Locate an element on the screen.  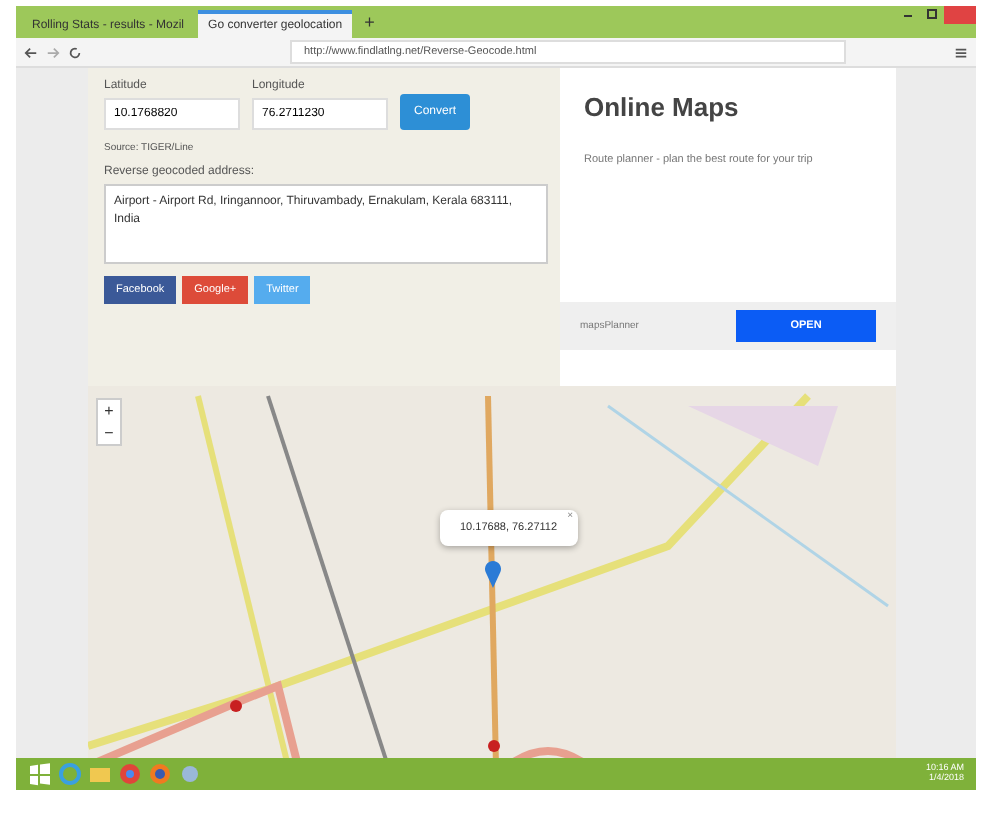
map-pin-icon is located at coordinates (493, 574).